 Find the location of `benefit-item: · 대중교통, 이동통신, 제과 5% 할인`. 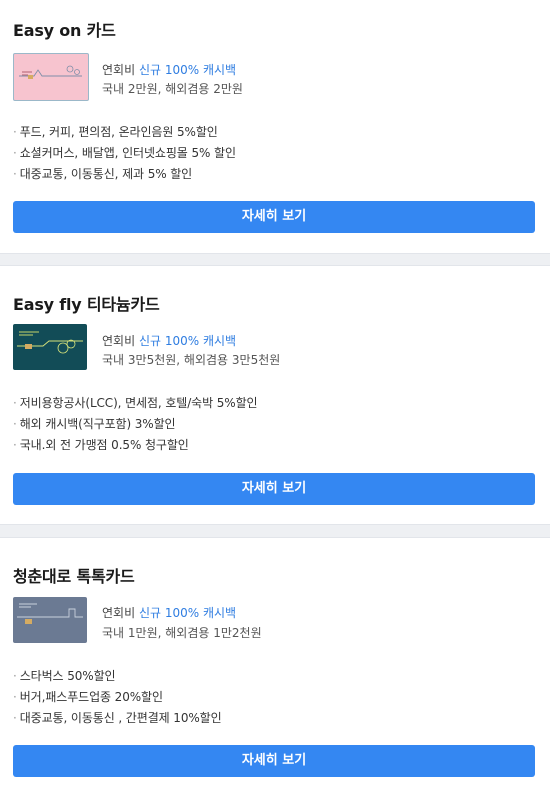

benefit-item: · 대중교통, 이동통신, 제과 5% 할인 is located at coordinates (102, 173).